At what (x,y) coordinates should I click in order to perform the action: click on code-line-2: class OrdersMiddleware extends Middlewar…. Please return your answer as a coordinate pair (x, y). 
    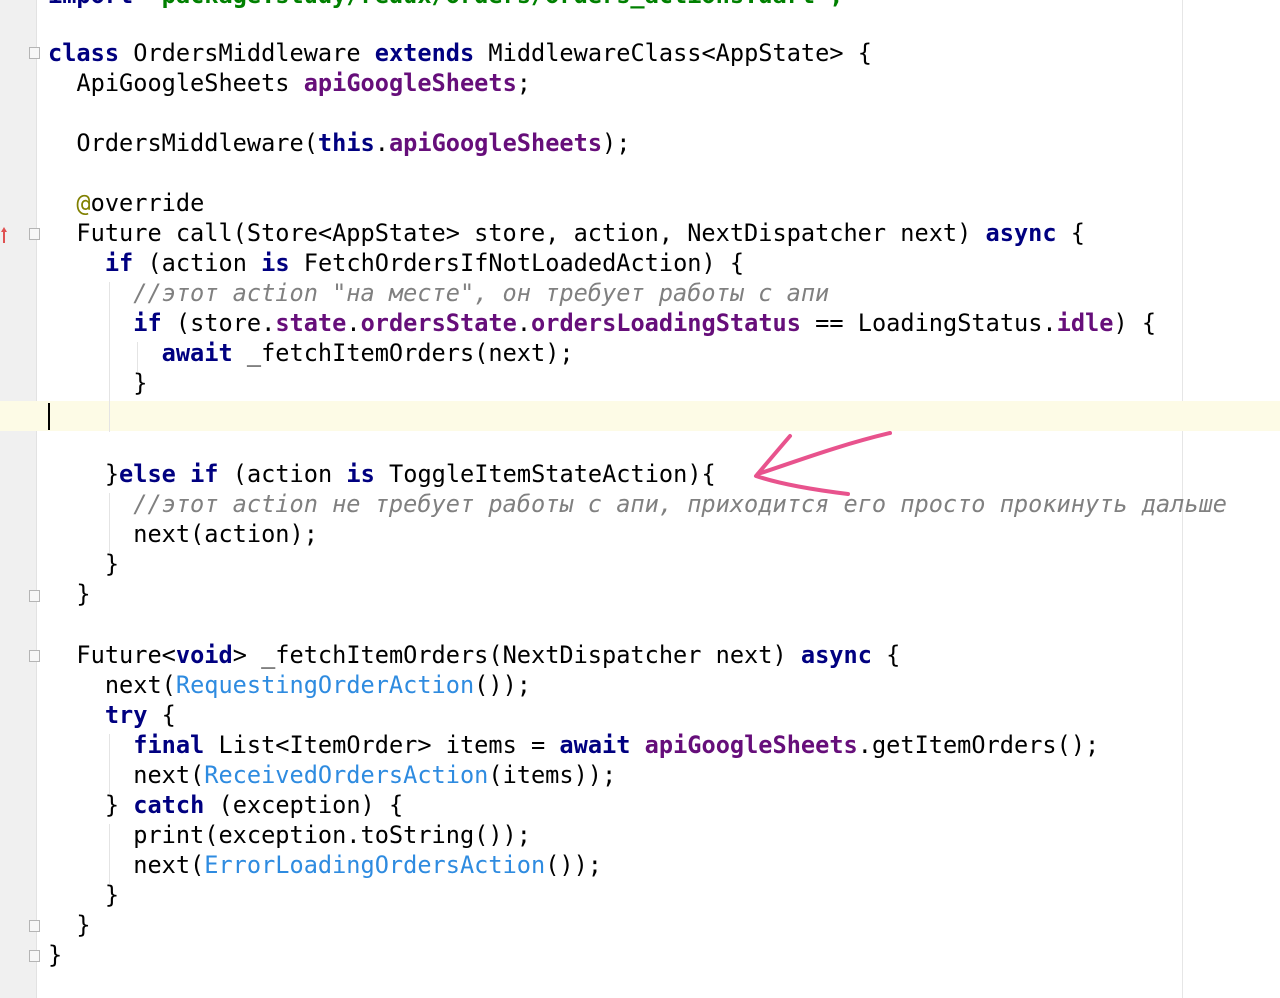
    Looking at the image, I should click on (460, 53).